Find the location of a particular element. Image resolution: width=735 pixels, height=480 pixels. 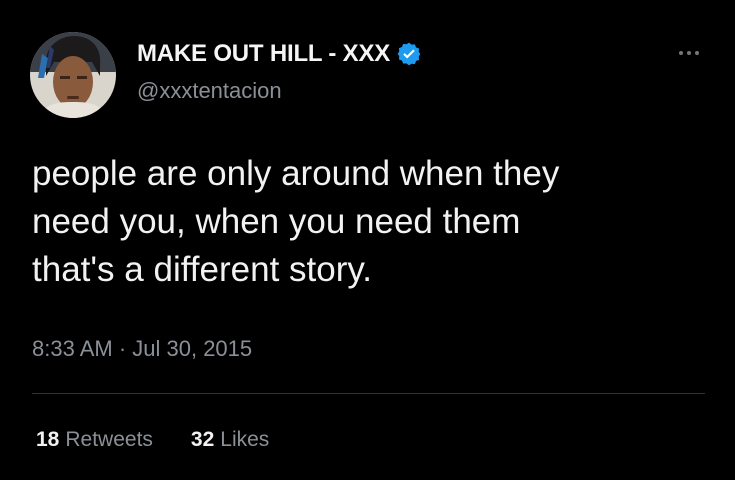

tweet-text-line: need you, when you need them is located at coordinates (276, 221).